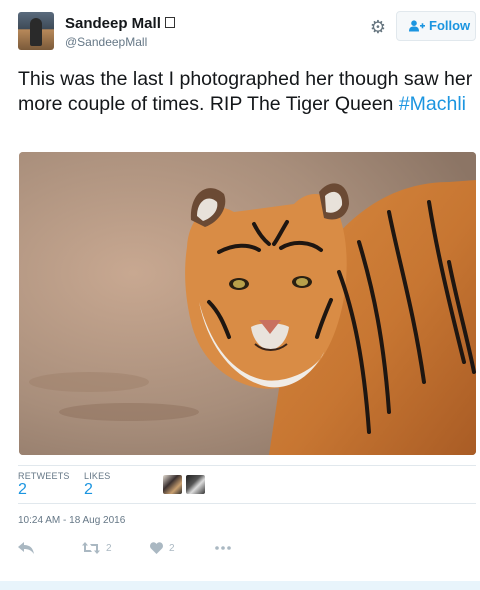 This screenshot has width=480, height=590. What do you see at coordinates (113, 23) in the screenshot?
I see `author-name-text: Sandeep Mall` at bounding box center [113, 23].